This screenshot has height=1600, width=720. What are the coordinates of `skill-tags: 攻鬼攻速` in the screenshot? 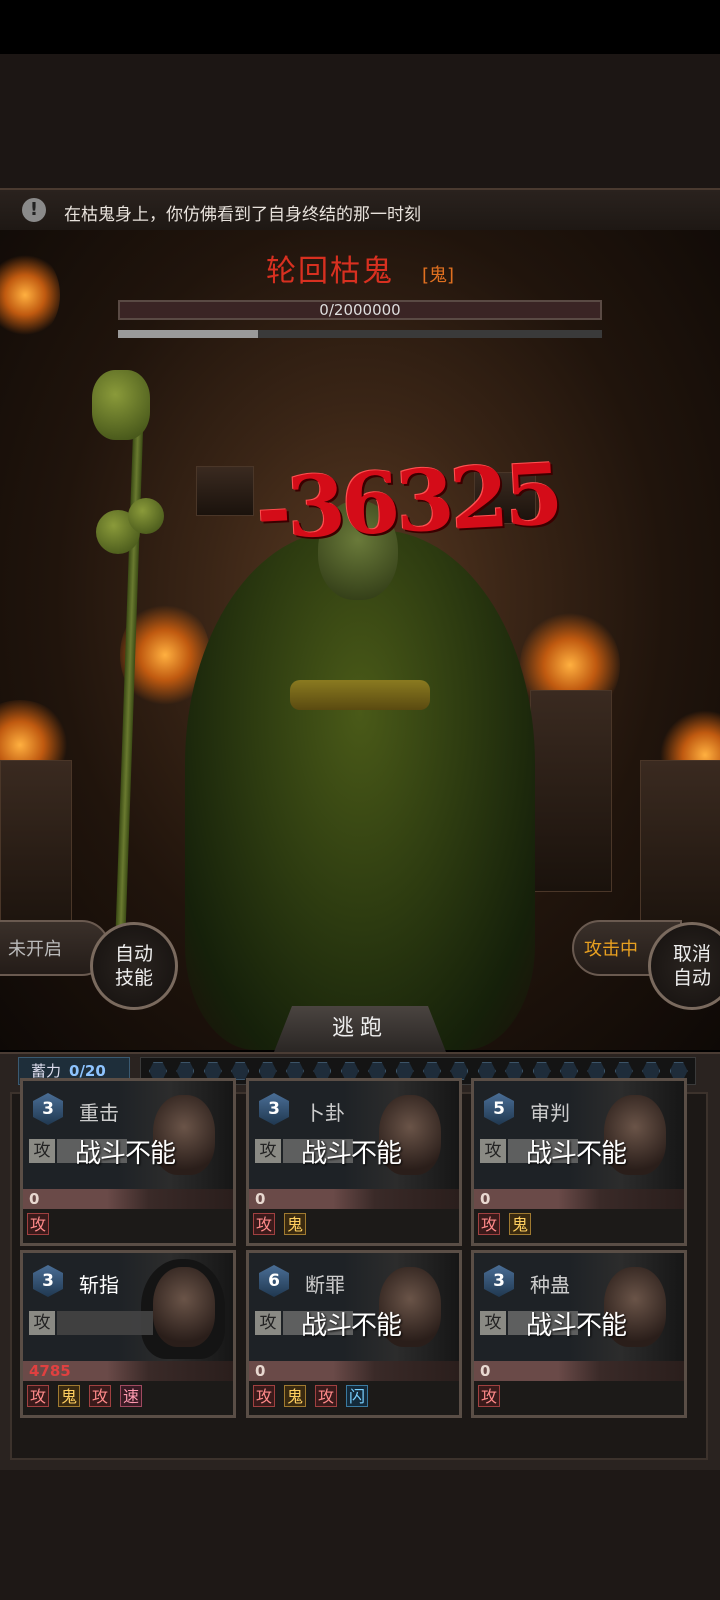 It's located at (89, 1397).